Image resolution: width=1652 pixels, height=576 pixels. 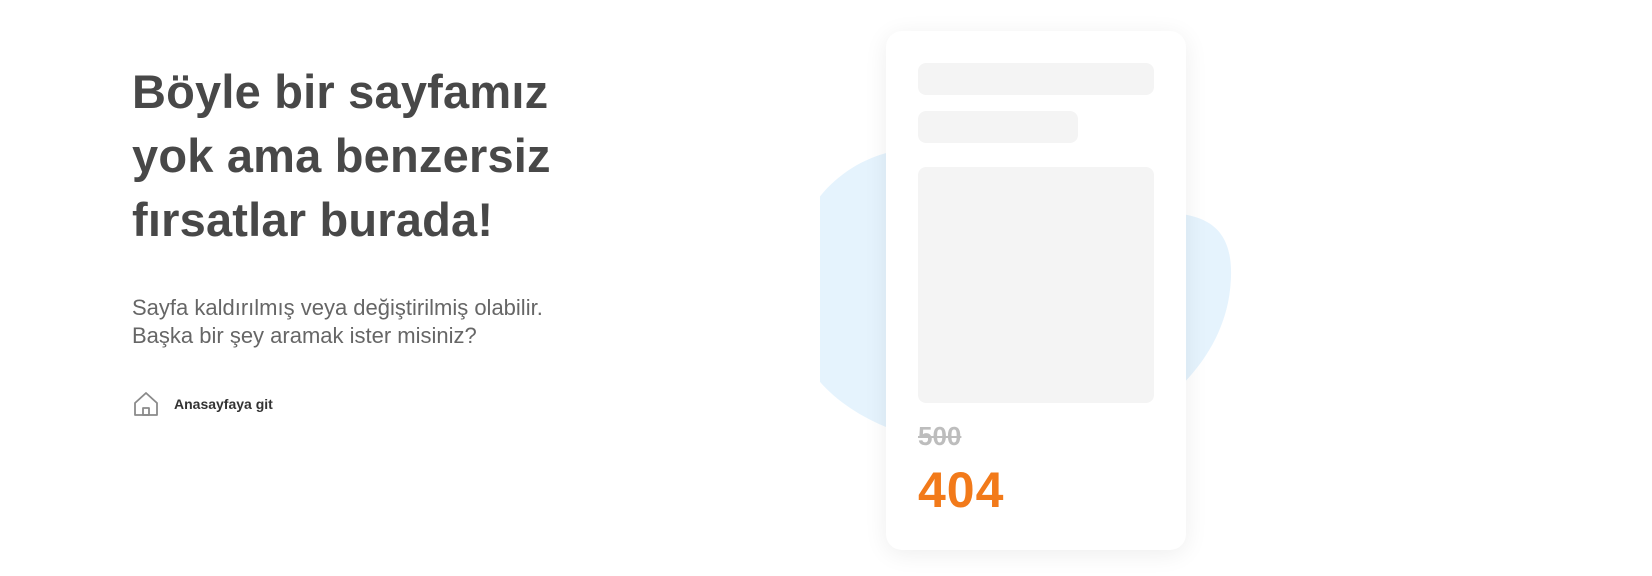 What do you see at coordinates (223, 404) in the screenshot?
I see `home-link-label: Anasayfaya git` at bounding box center [223, 404].